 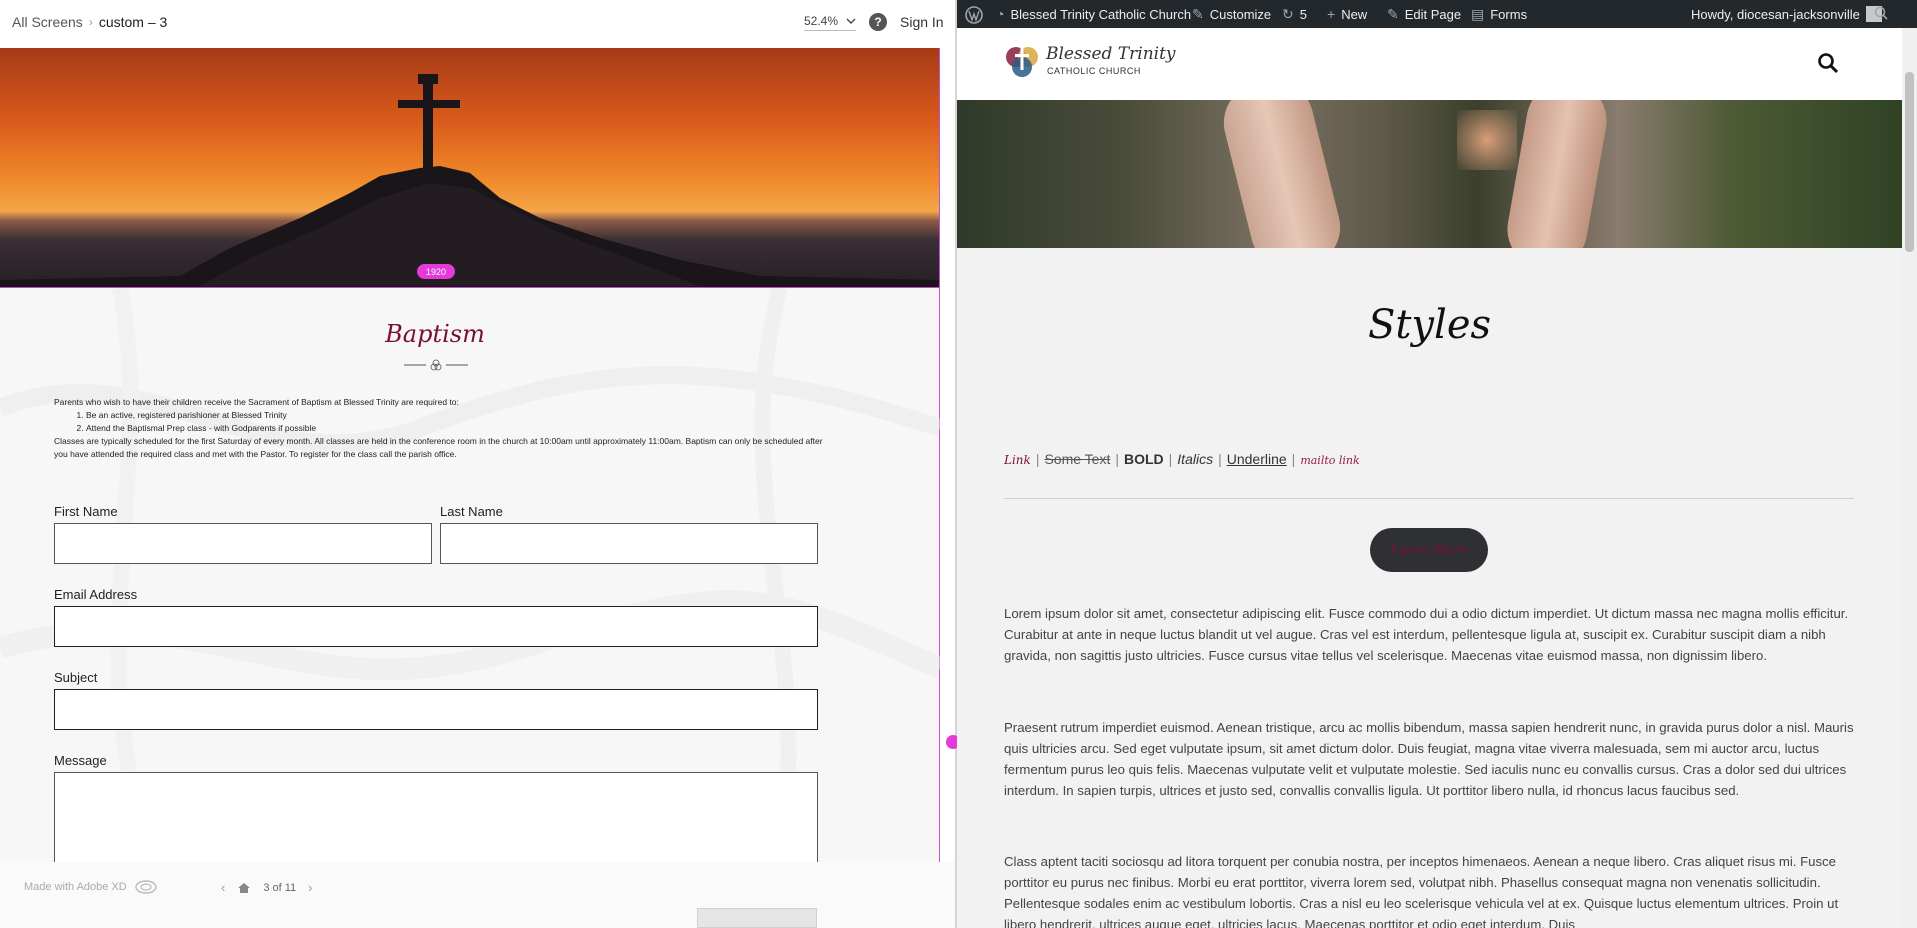 I want to click on sample-link: Link, so click(x=1017, y=460).